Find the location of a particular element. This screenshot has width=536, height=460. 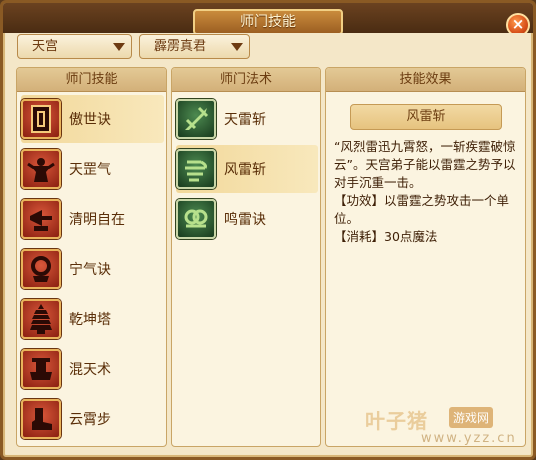

skill-item-ningqi: 宁气诀 is located at coordinates (66, 269).